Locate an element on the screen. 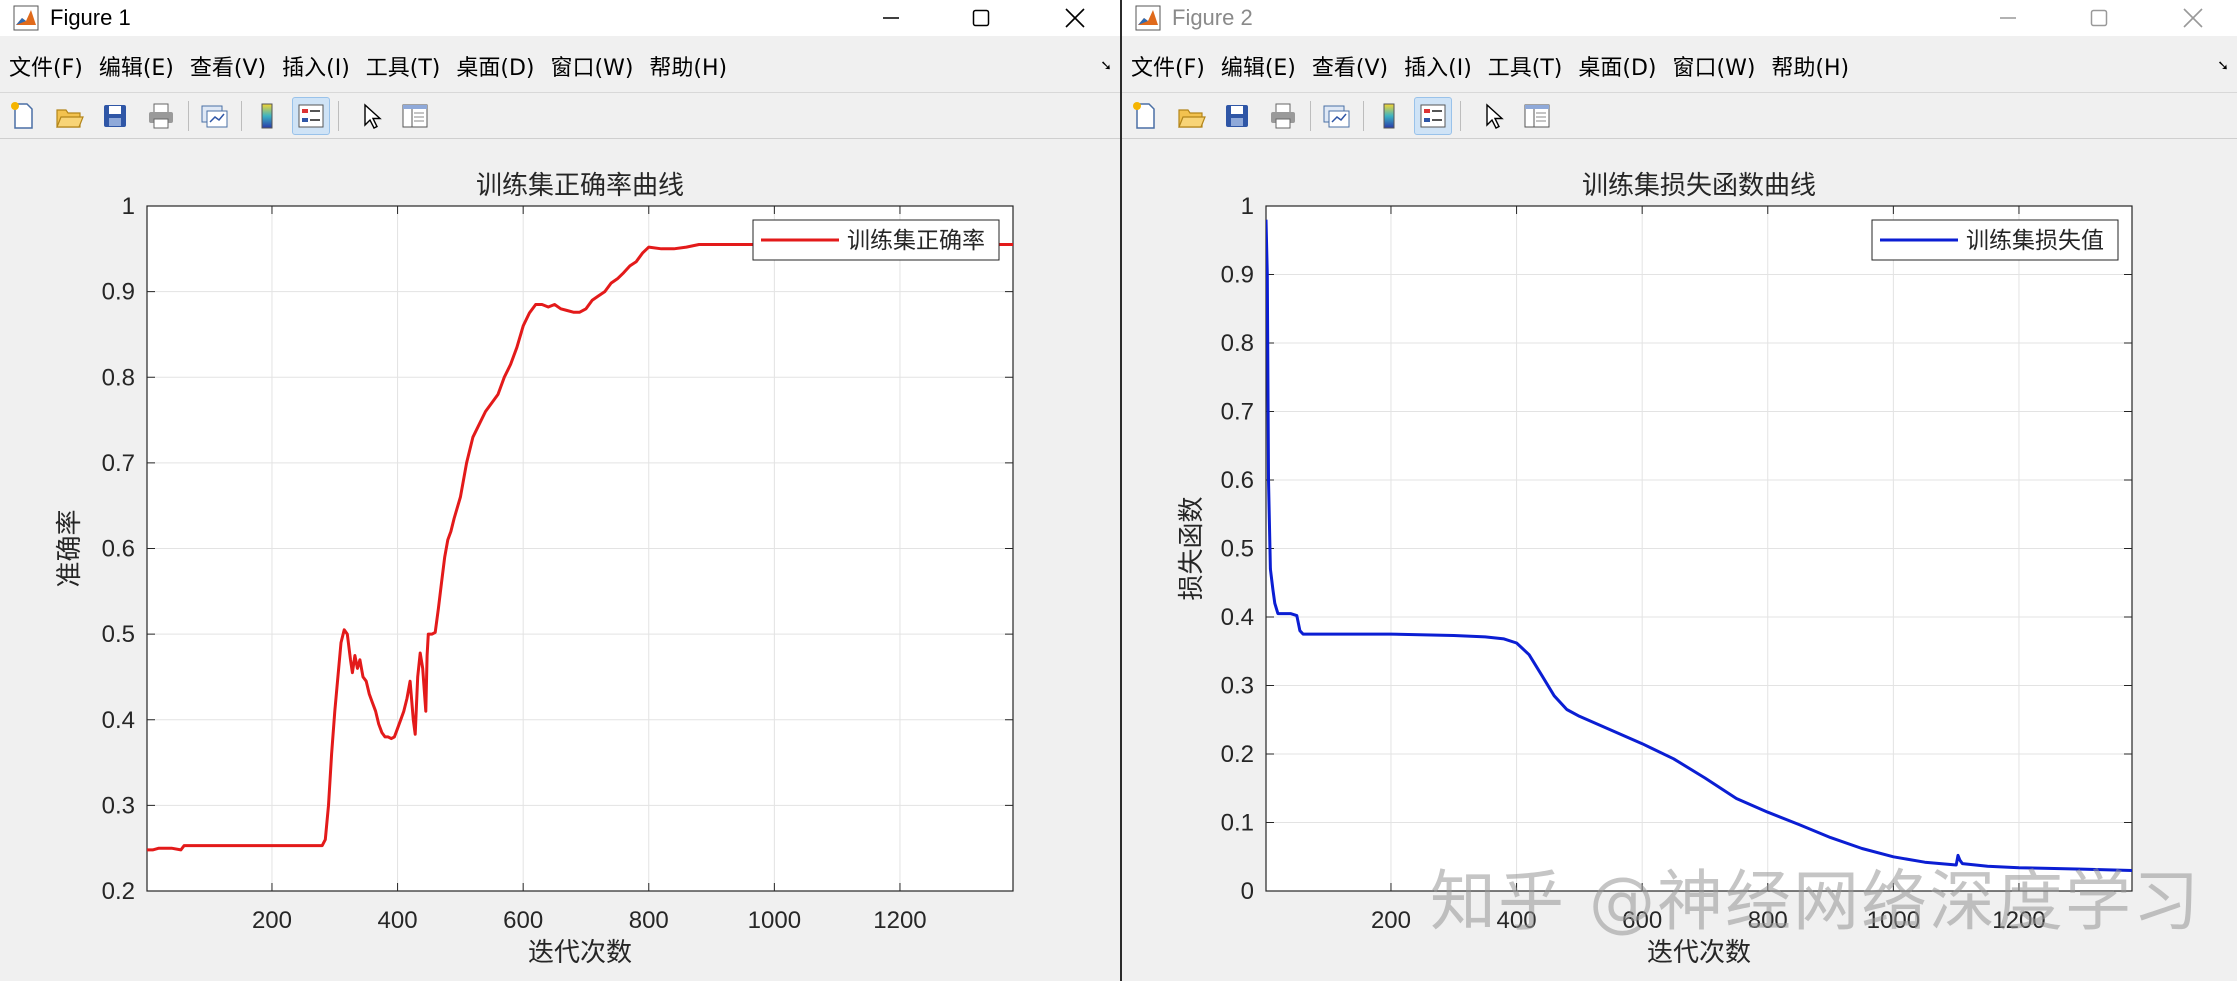 The height and width of the screenshot is (981, 2237). watermark: 知乎 @神经网络深度学习 is located at coordinates (1815, 901).